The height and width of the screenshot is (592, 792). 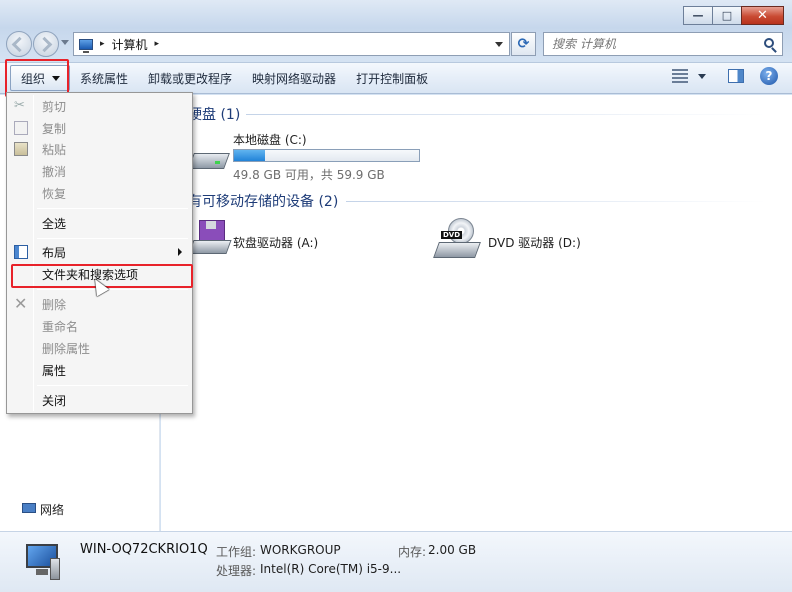 I want to click on open-control-panel-button: 打开控制面板, so click(x=392, y=78).